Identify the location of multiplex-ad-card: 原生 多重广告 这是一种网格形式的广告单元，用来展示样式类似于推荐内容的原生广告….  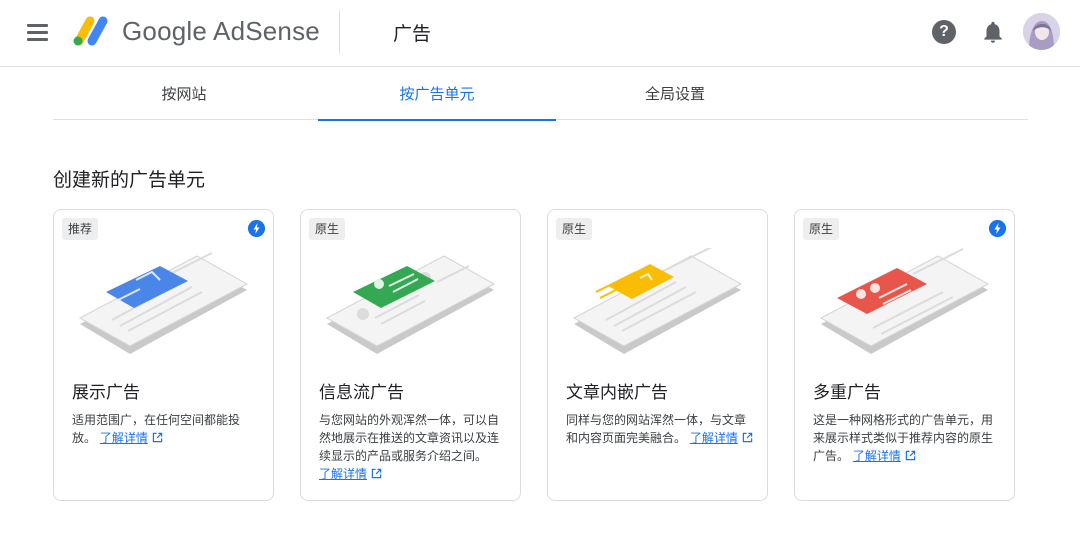
(904, 355).